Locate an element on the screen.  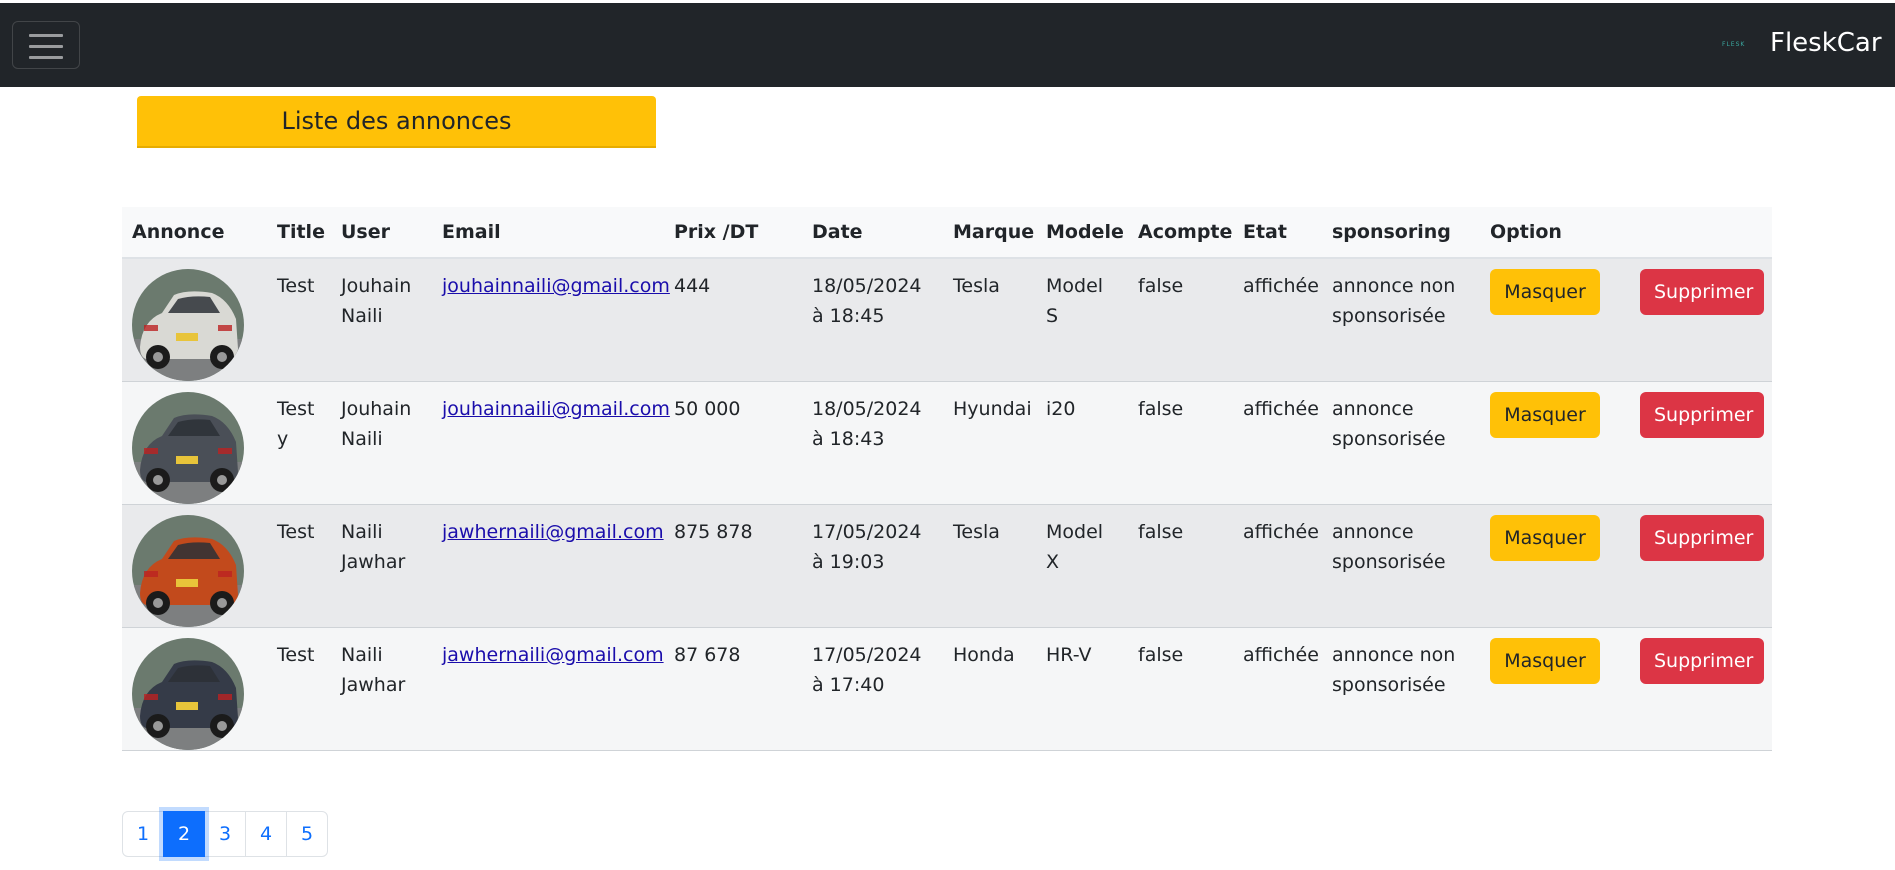
column-header: Prix /DT is located at coordinates (733, 233).